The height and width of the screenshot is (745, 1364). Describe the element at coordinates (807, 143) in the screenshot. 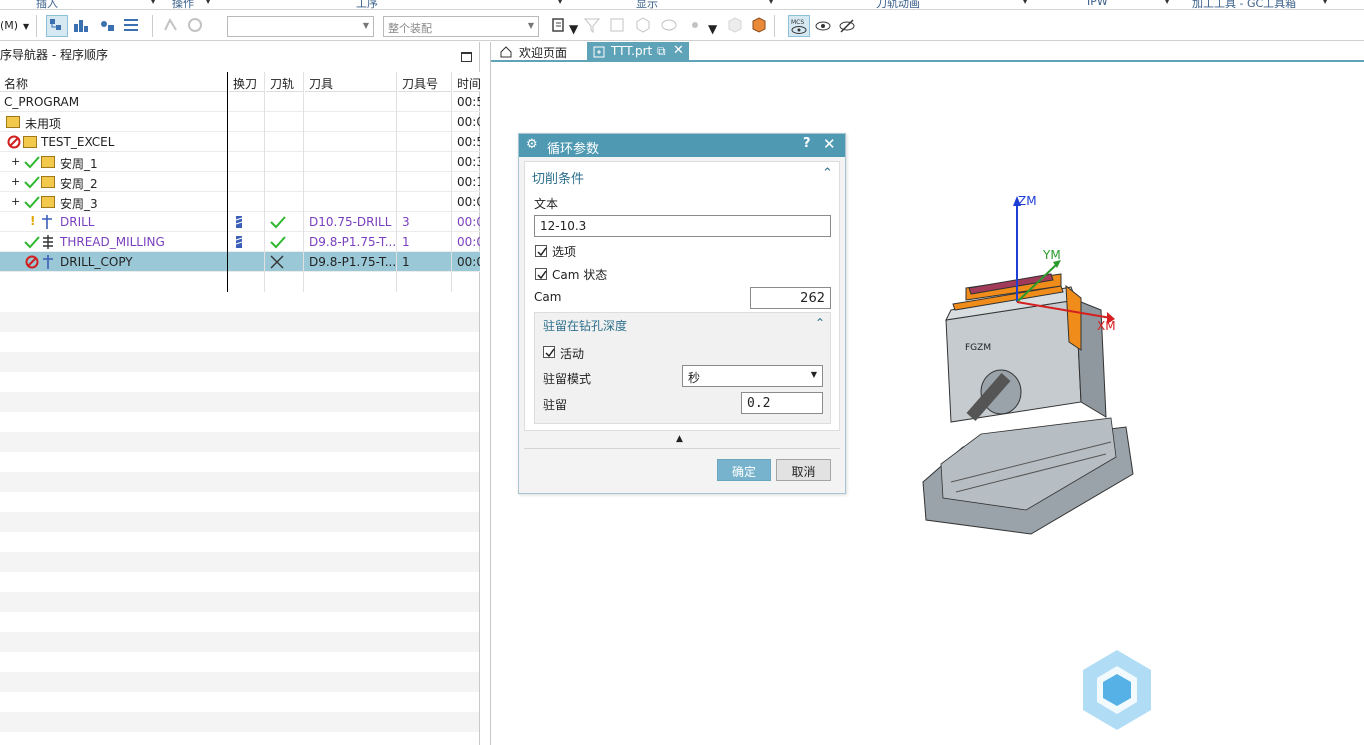

I see `help-icon: ?` at that location.